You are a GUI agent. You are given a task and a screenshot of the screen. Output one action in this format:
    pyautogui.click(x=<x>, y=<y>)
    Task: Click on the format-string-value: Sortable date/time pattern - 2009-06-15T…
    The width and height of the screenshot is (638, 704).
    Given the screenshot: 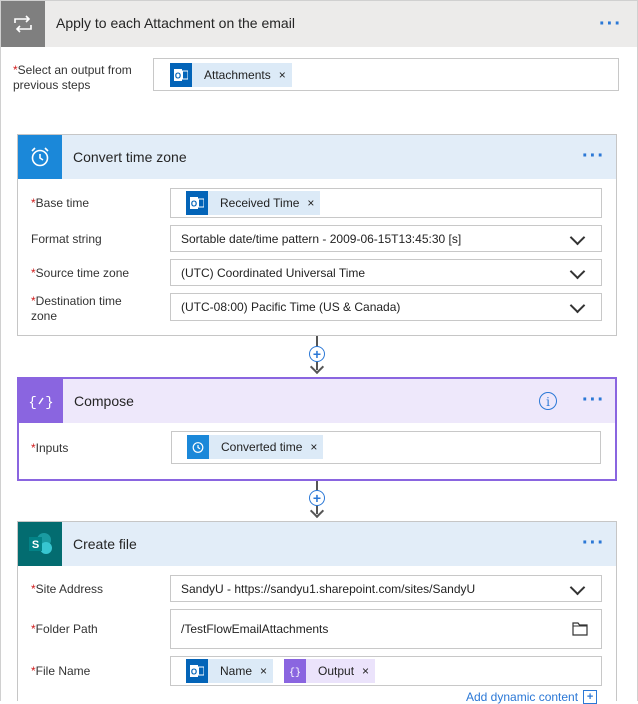 What is the action you would take?
    pyautogui.click(x=321, y=239)
    